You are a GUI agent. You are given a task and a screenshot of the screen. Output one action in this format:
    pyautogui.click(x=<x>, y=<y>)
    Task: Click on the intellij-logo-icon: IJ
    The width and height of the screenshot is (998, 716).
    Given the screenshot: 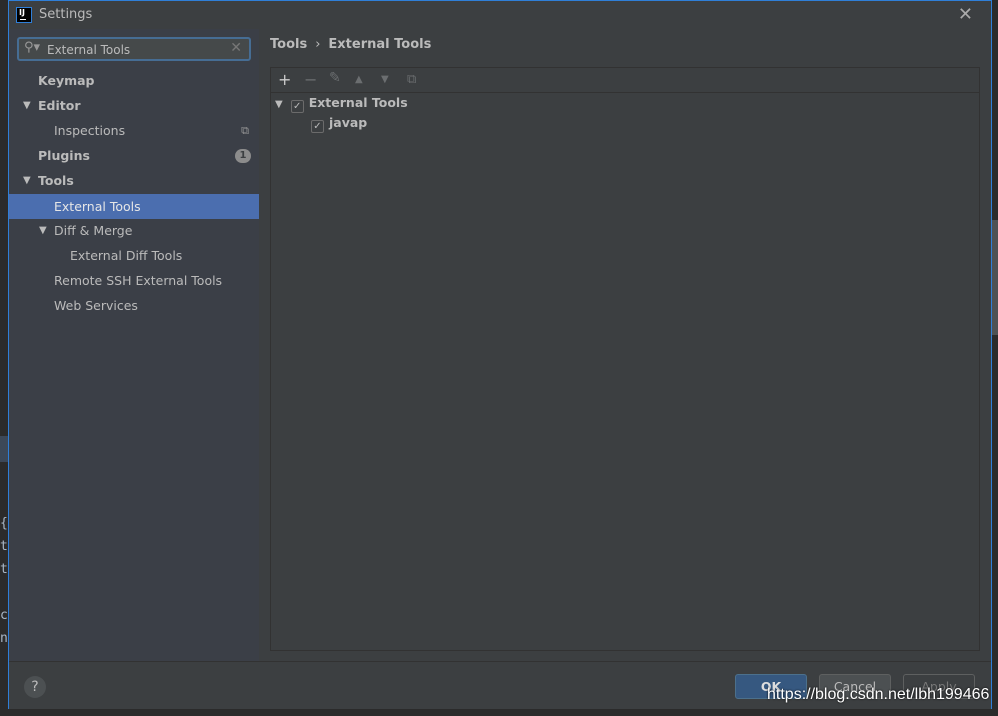 What is the action you would take?
    pyautogui.click(x=24, y=15)
    